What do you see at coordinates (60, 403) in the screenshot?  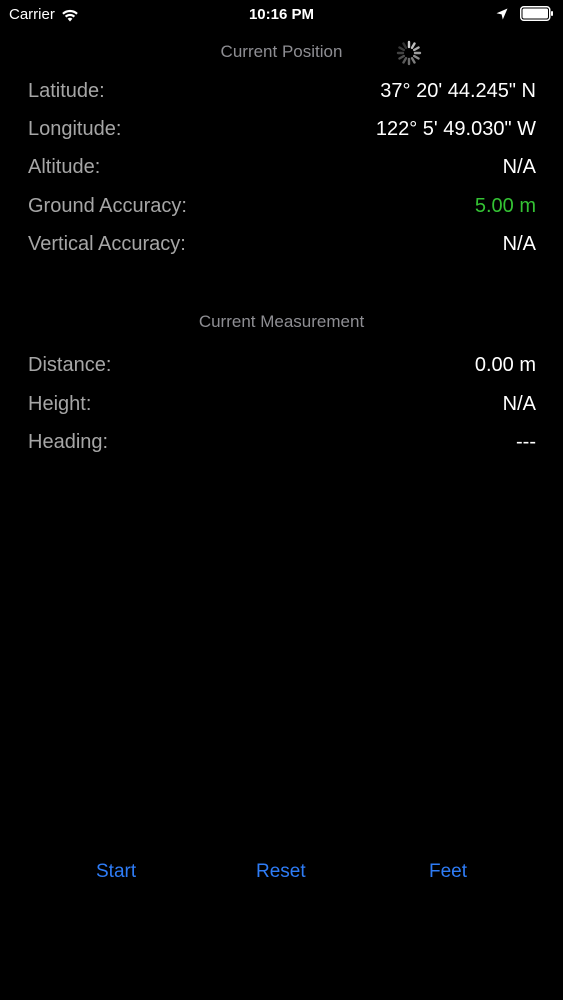 I see `height-label: Height:` at bounding box center [60, 403].